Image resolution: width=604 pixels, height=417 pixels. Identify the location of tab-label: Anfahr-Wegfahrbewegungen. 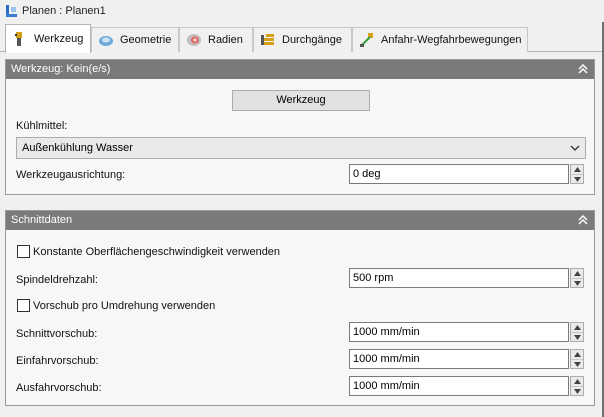
(451, 40).